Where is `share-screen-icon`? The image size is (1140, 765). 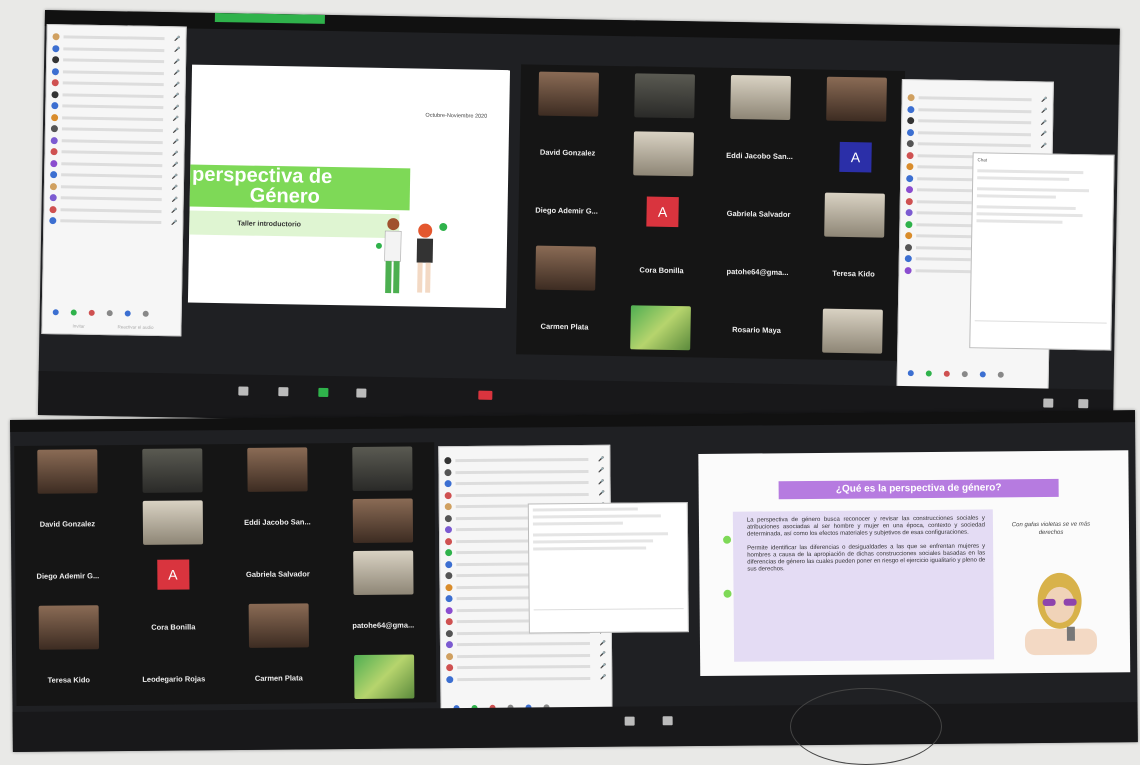 share-screen-icon is located at coordinates (323, 392).